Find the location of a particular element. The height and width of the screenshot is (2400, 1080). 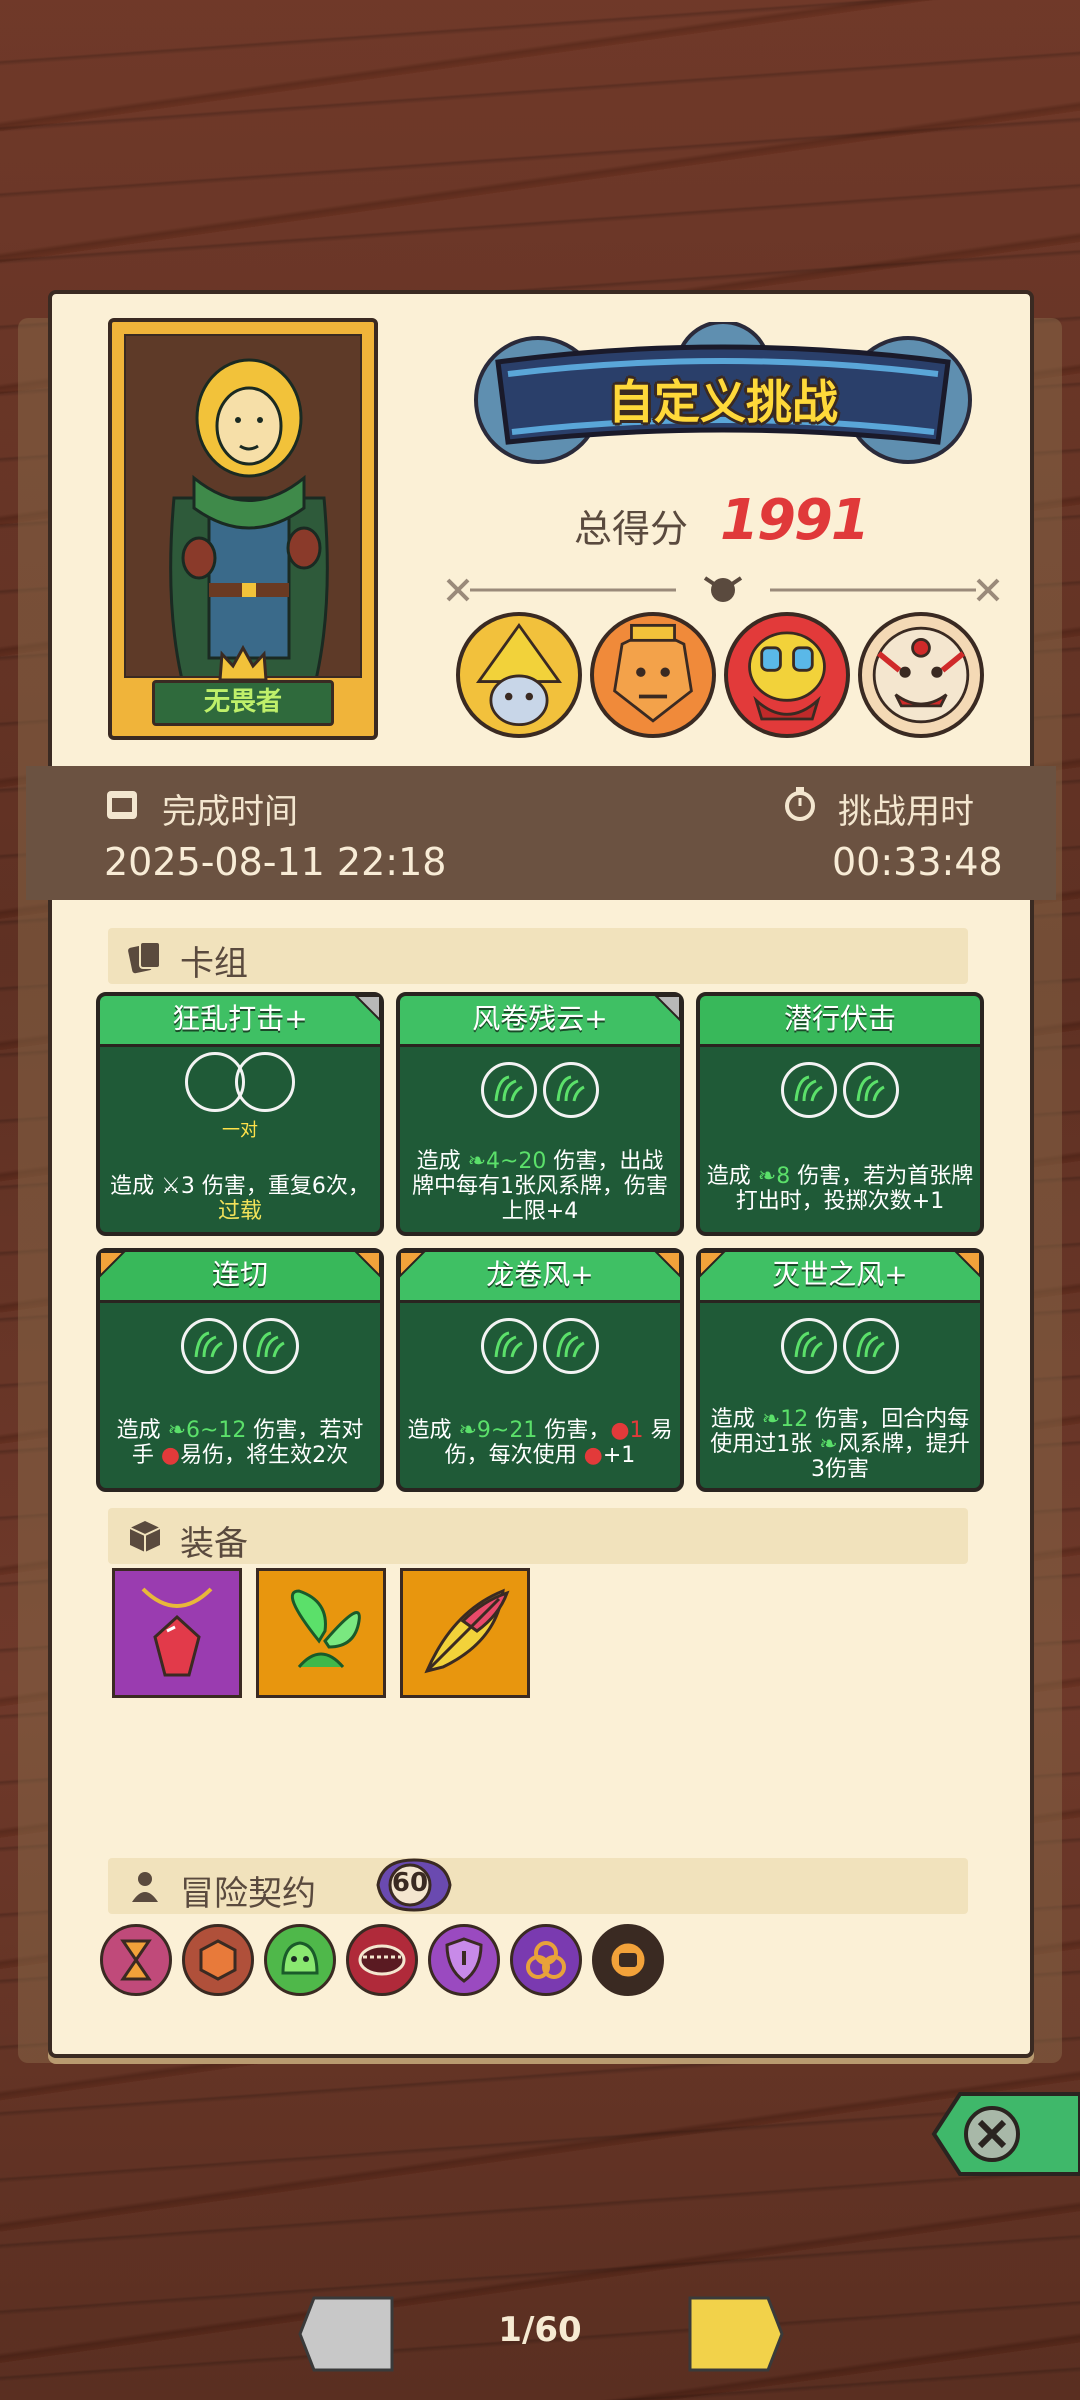

hero-portrait-card: 无畏者 is located at coordinates (243, 529).